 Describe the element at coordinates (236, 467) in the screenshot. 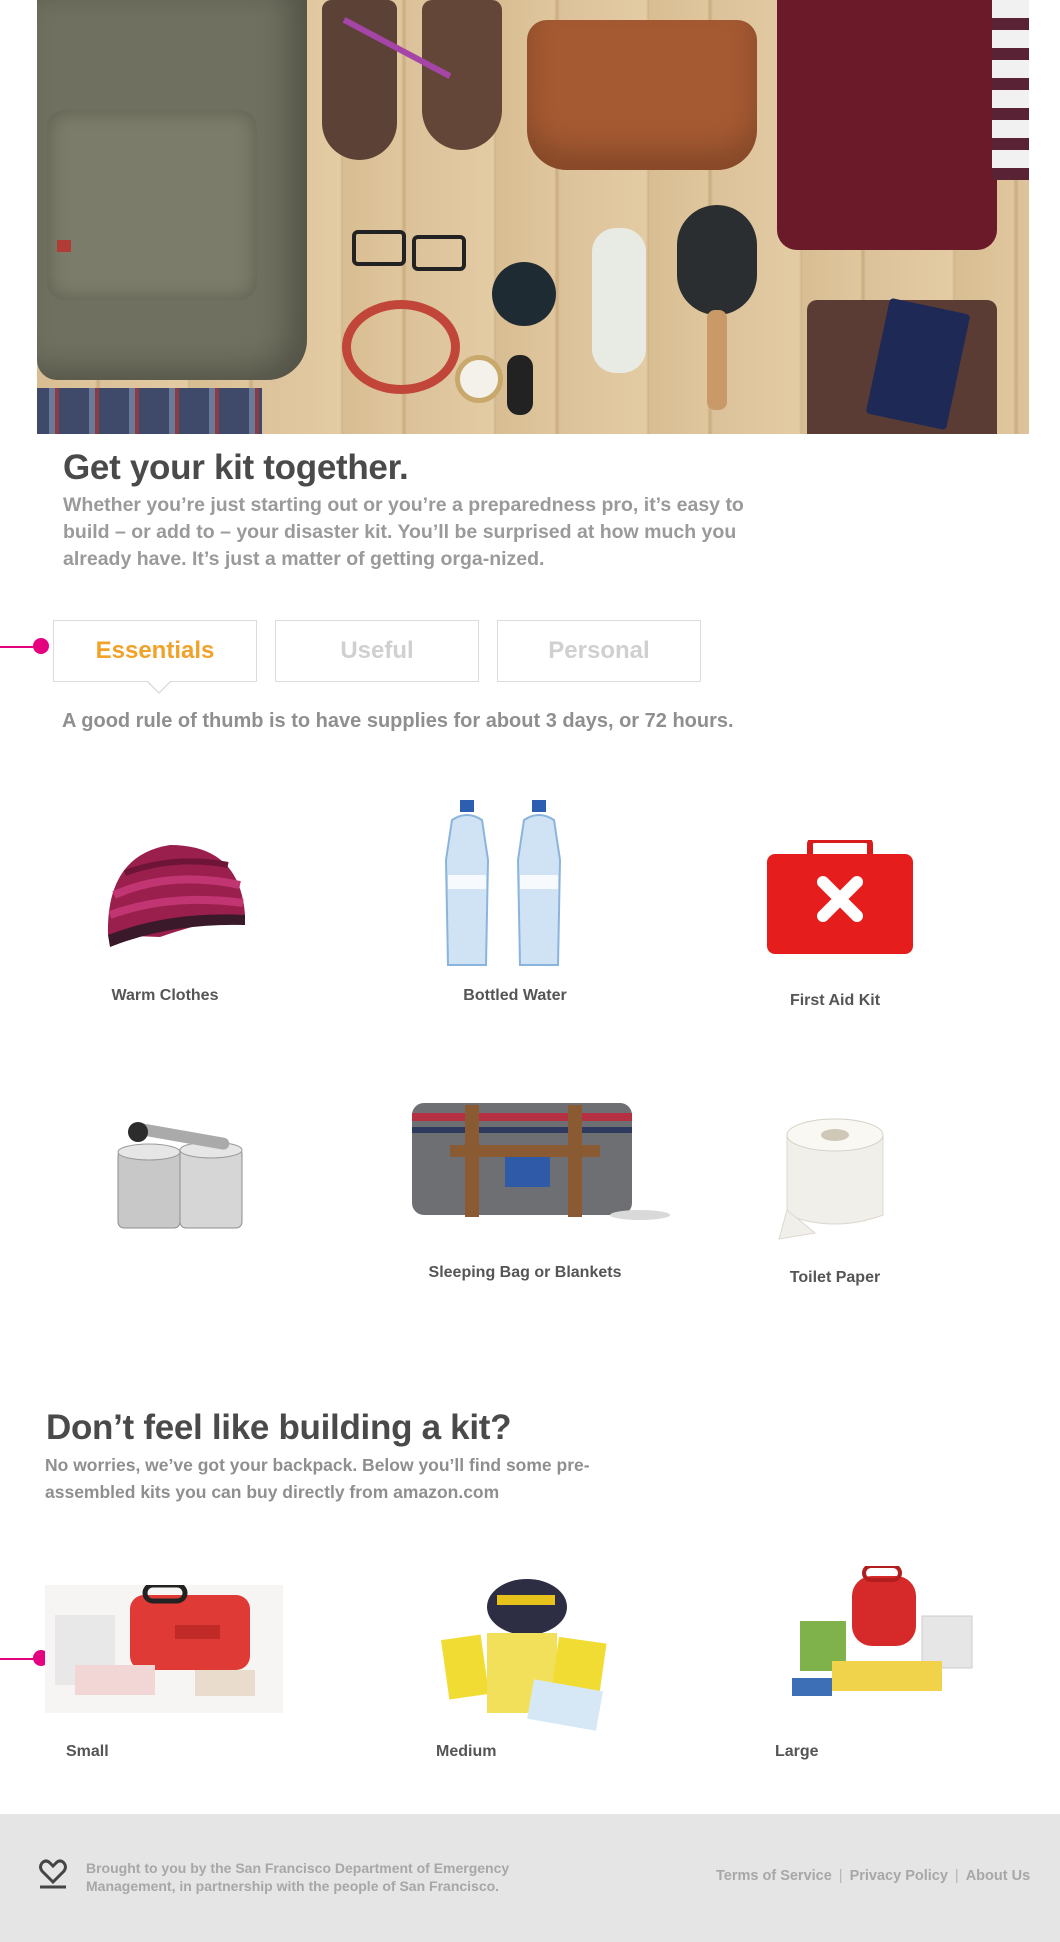

I see `kit-title: Get your kit together.` at that location.